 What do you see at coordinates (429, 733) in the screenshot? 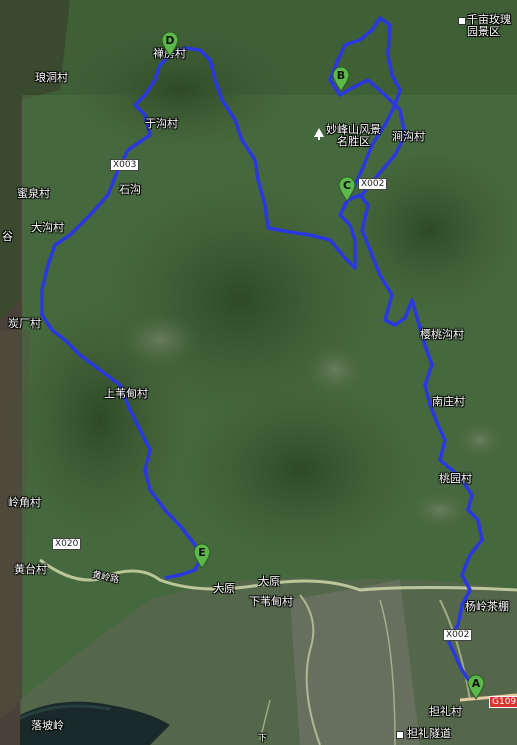
I see `label-danli-tunnel: 担礼隧道` at bounding box center [429, 733].